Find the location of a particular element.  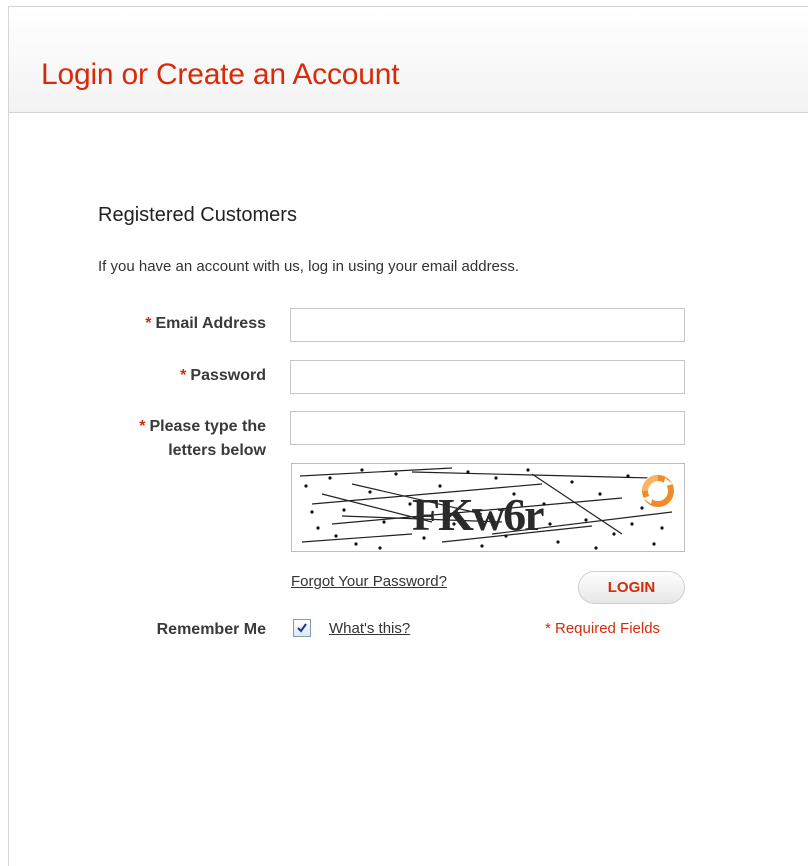

refresh-icon is located at coordinates (658, 491).